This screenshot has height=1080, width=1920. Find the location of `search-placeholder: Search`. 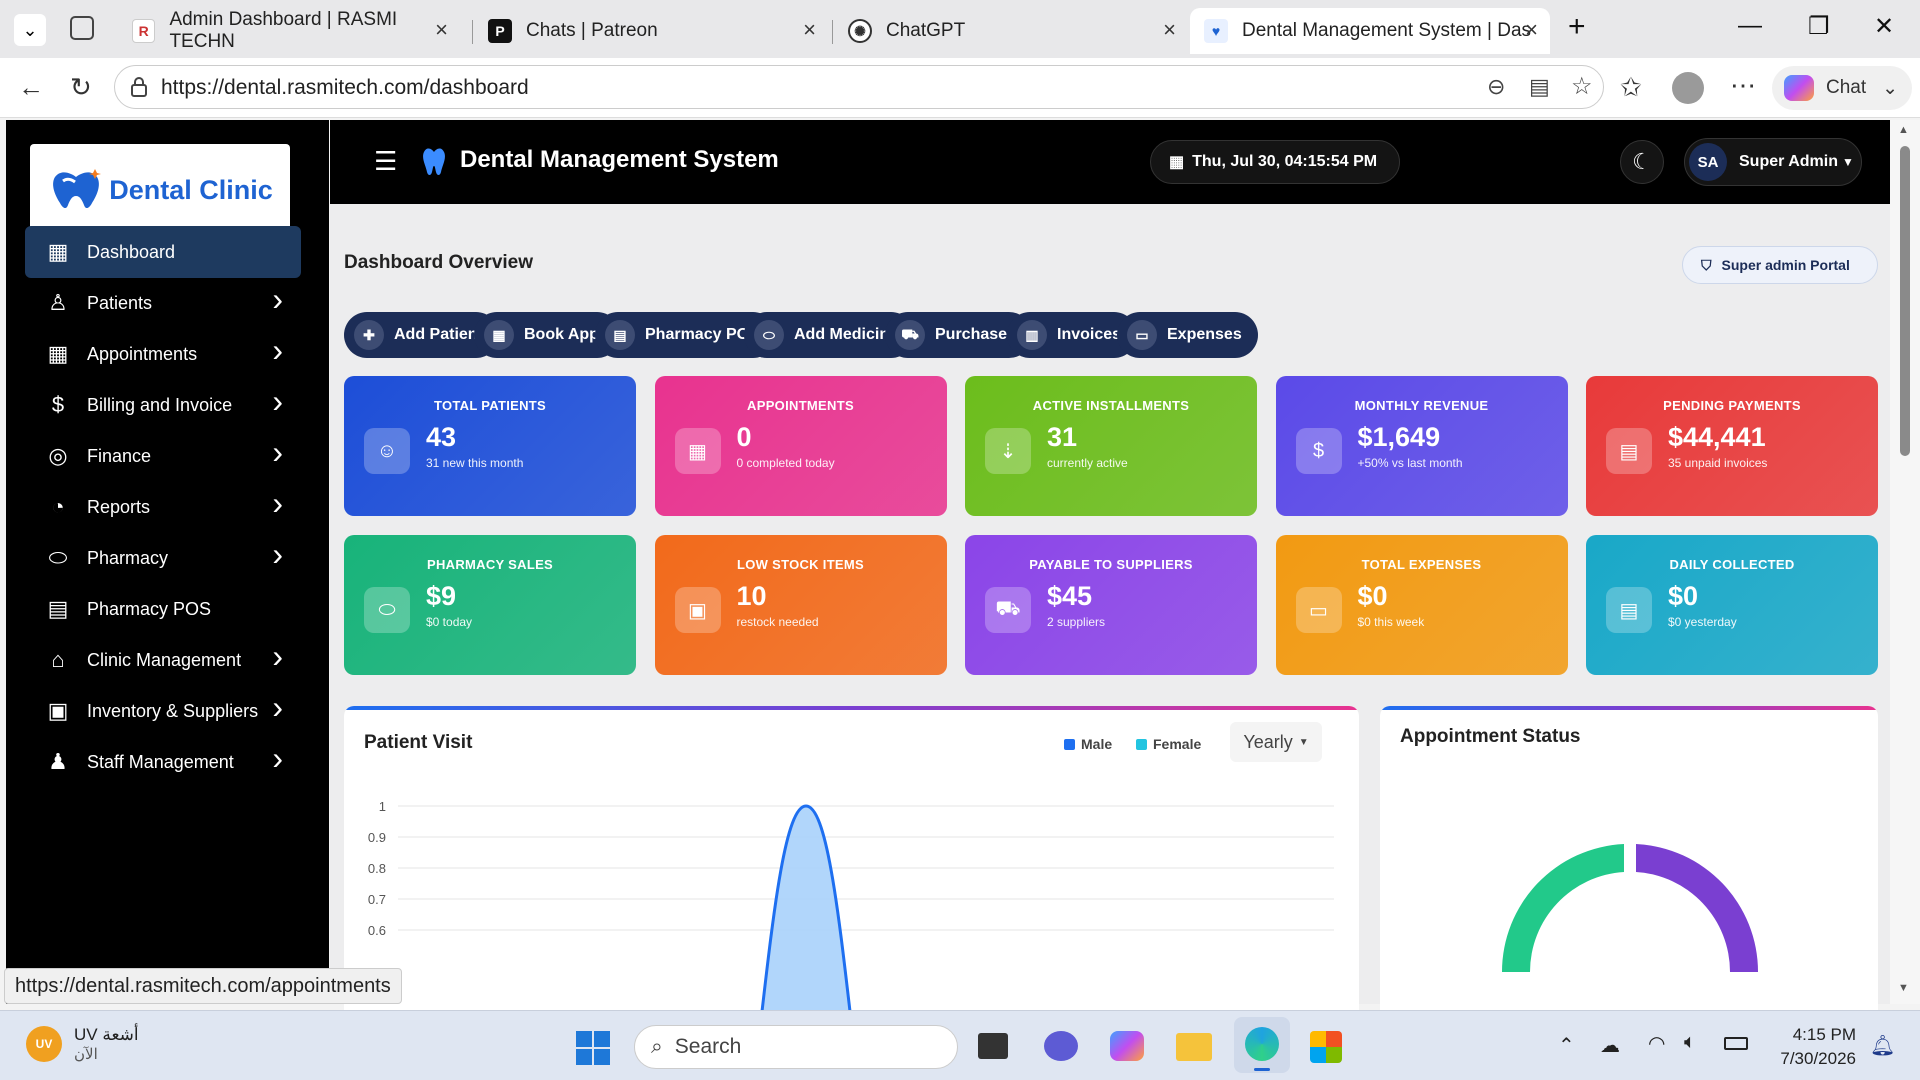

search-placeholder: Search is located at coordinates (708, 1046).